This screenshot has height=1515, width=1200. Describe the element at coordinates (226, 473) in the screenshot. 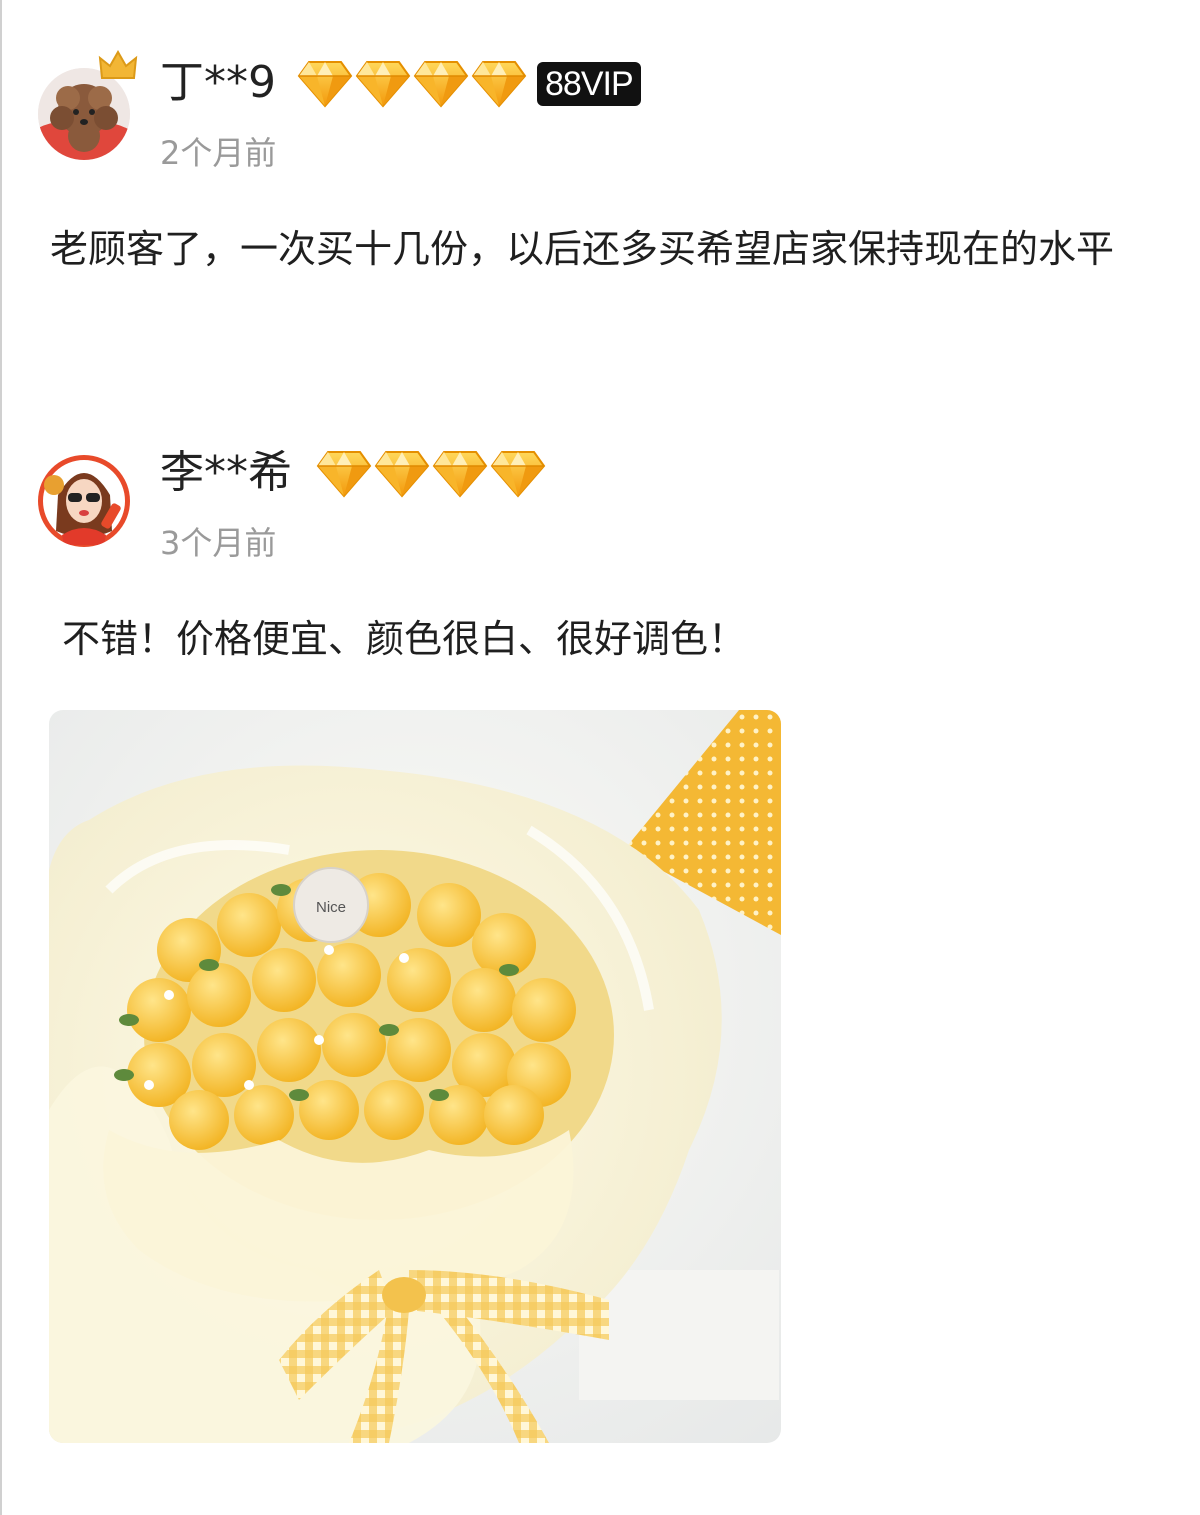

I see `username: 李**希` at that location.